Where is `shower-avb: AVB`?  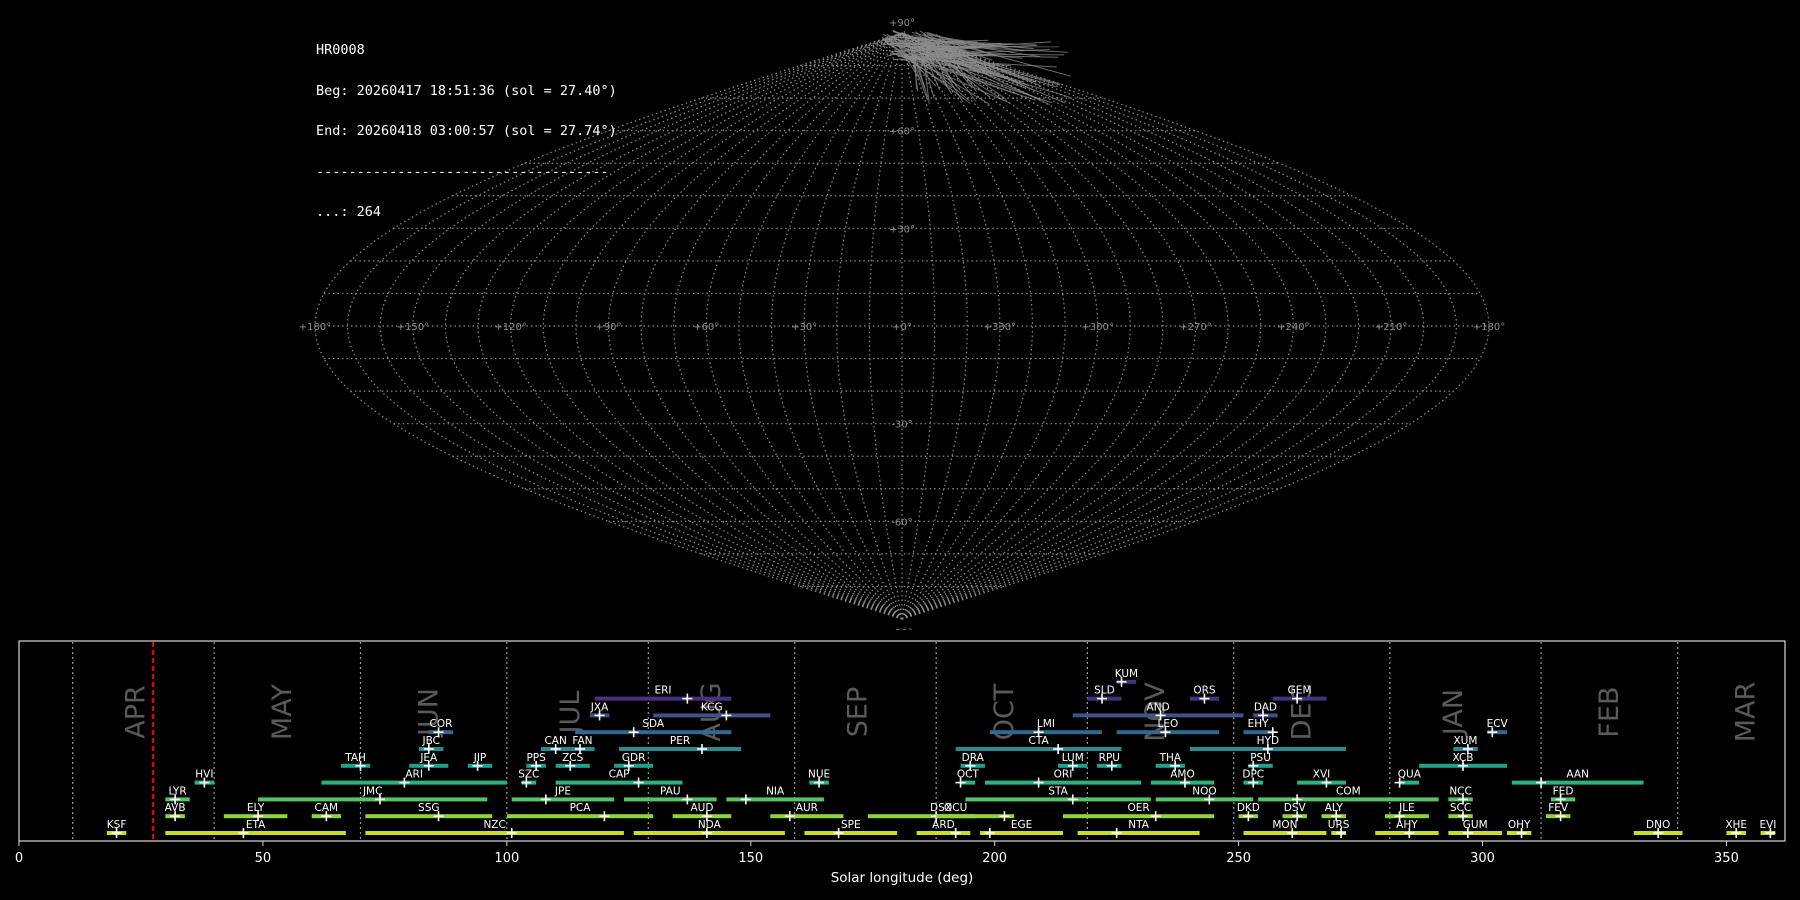 shower-avb: AVB is located at coordinates (175, 812).